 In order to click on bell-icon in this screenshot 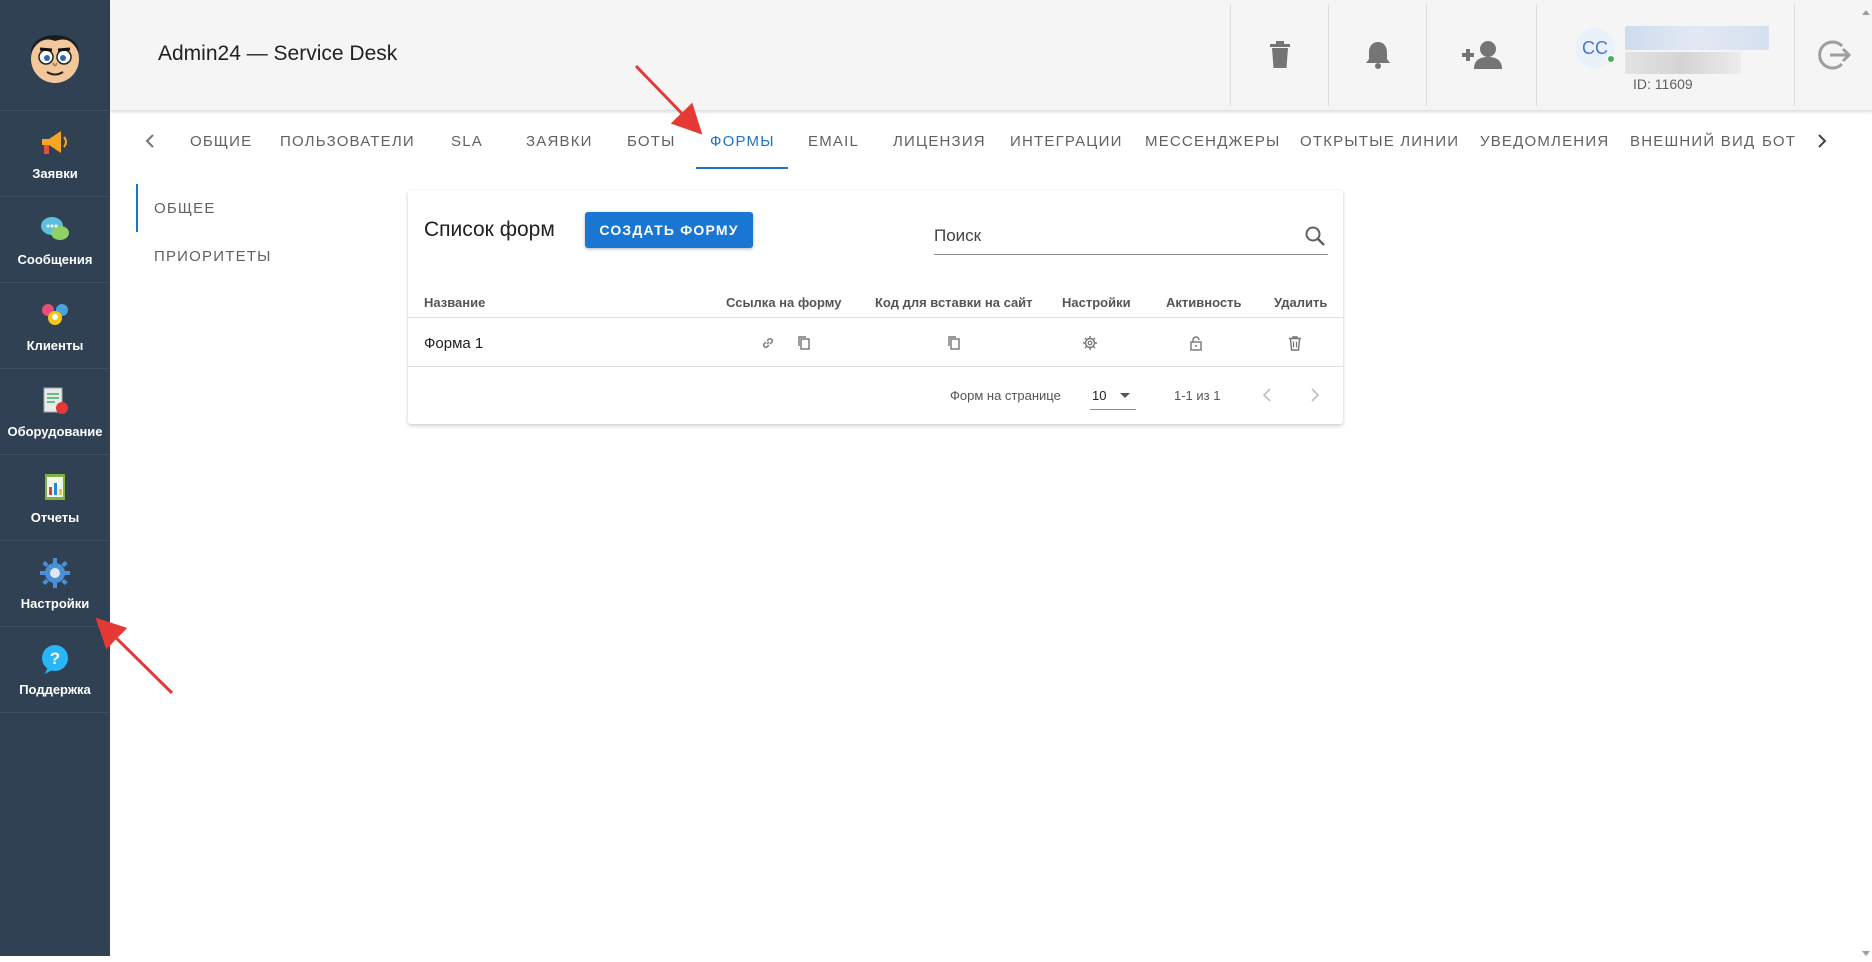, I will do `click(1378, 55)`.